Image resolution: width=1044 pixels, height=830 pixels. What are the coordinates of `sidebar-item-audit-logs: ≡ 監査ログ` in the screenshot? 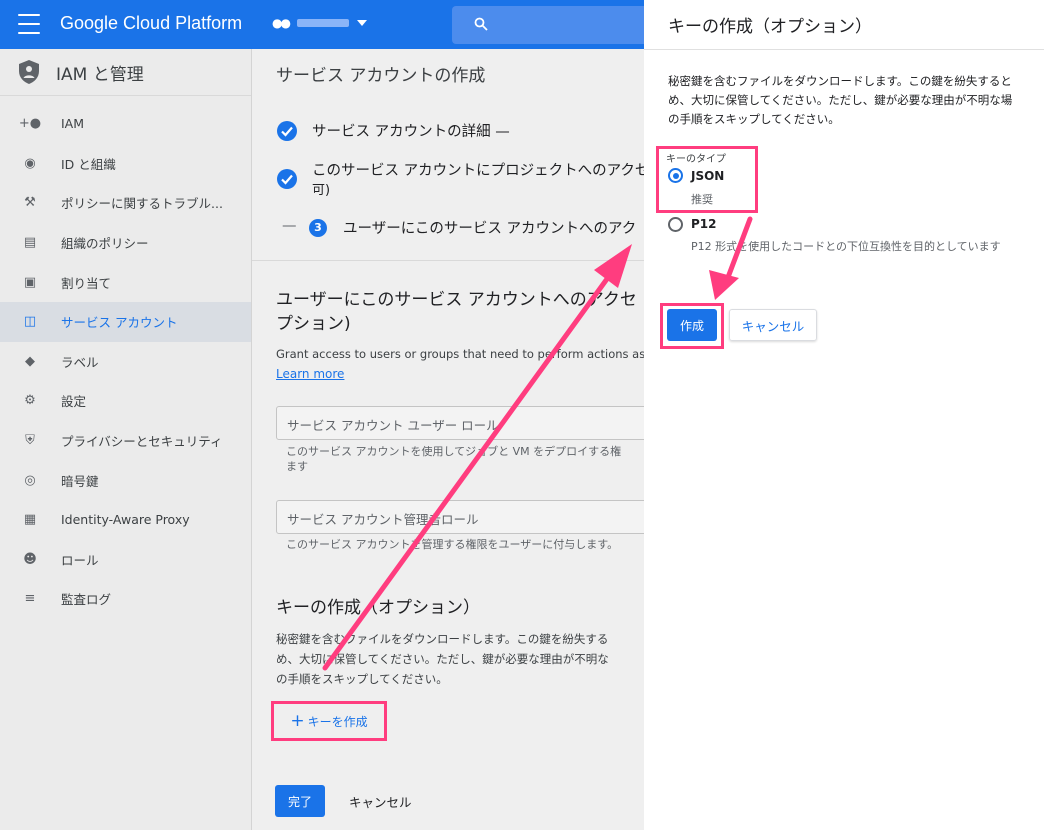 It's located at (125, 599).